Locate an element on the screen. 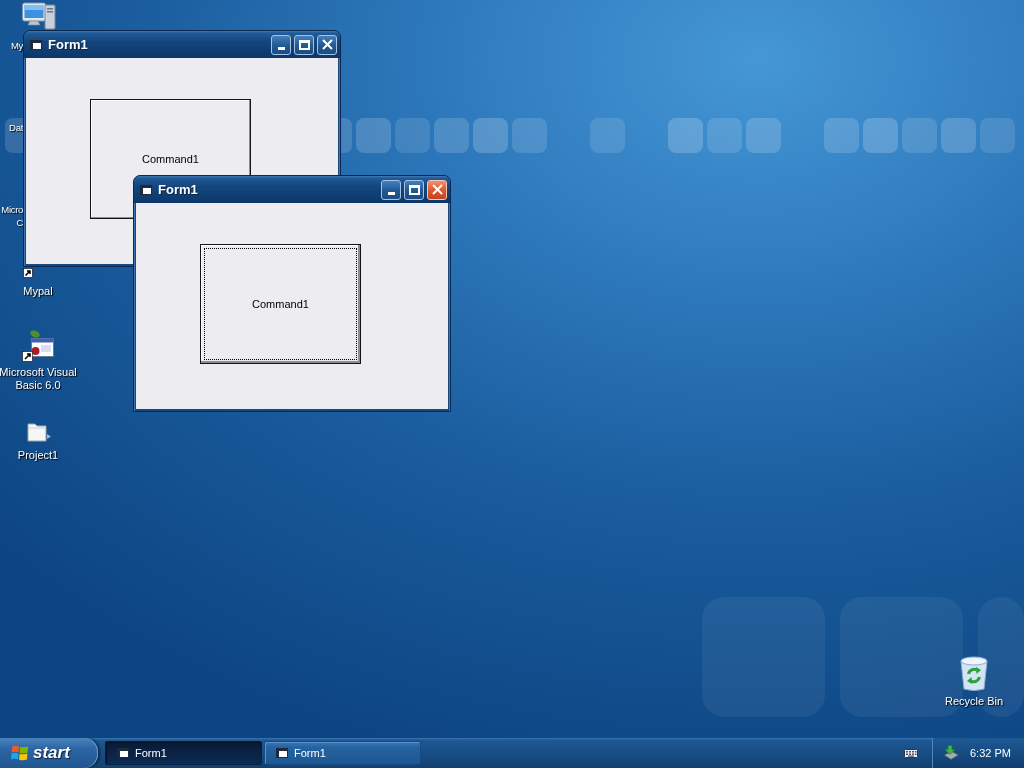  icon-label: Mypal is located at coordinates (38, 291).